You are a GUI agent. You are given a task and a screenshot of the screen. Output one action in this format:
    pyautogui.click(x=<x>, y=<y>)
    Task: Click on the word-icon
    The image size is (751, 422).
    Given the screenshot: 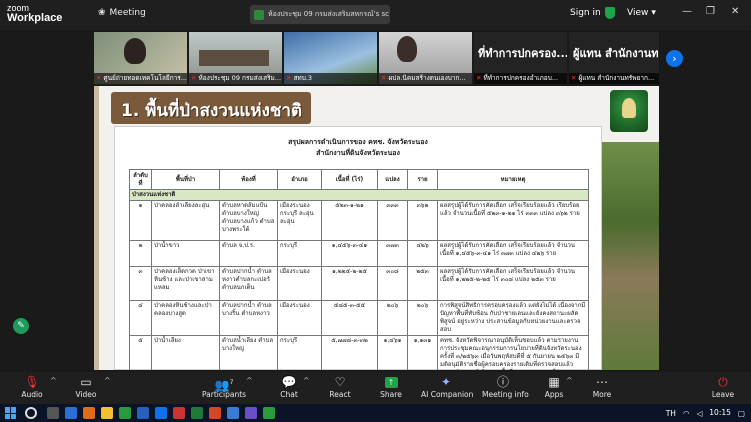 What is the action you would take?
    pyautogui.click(x=143, y=413)
    